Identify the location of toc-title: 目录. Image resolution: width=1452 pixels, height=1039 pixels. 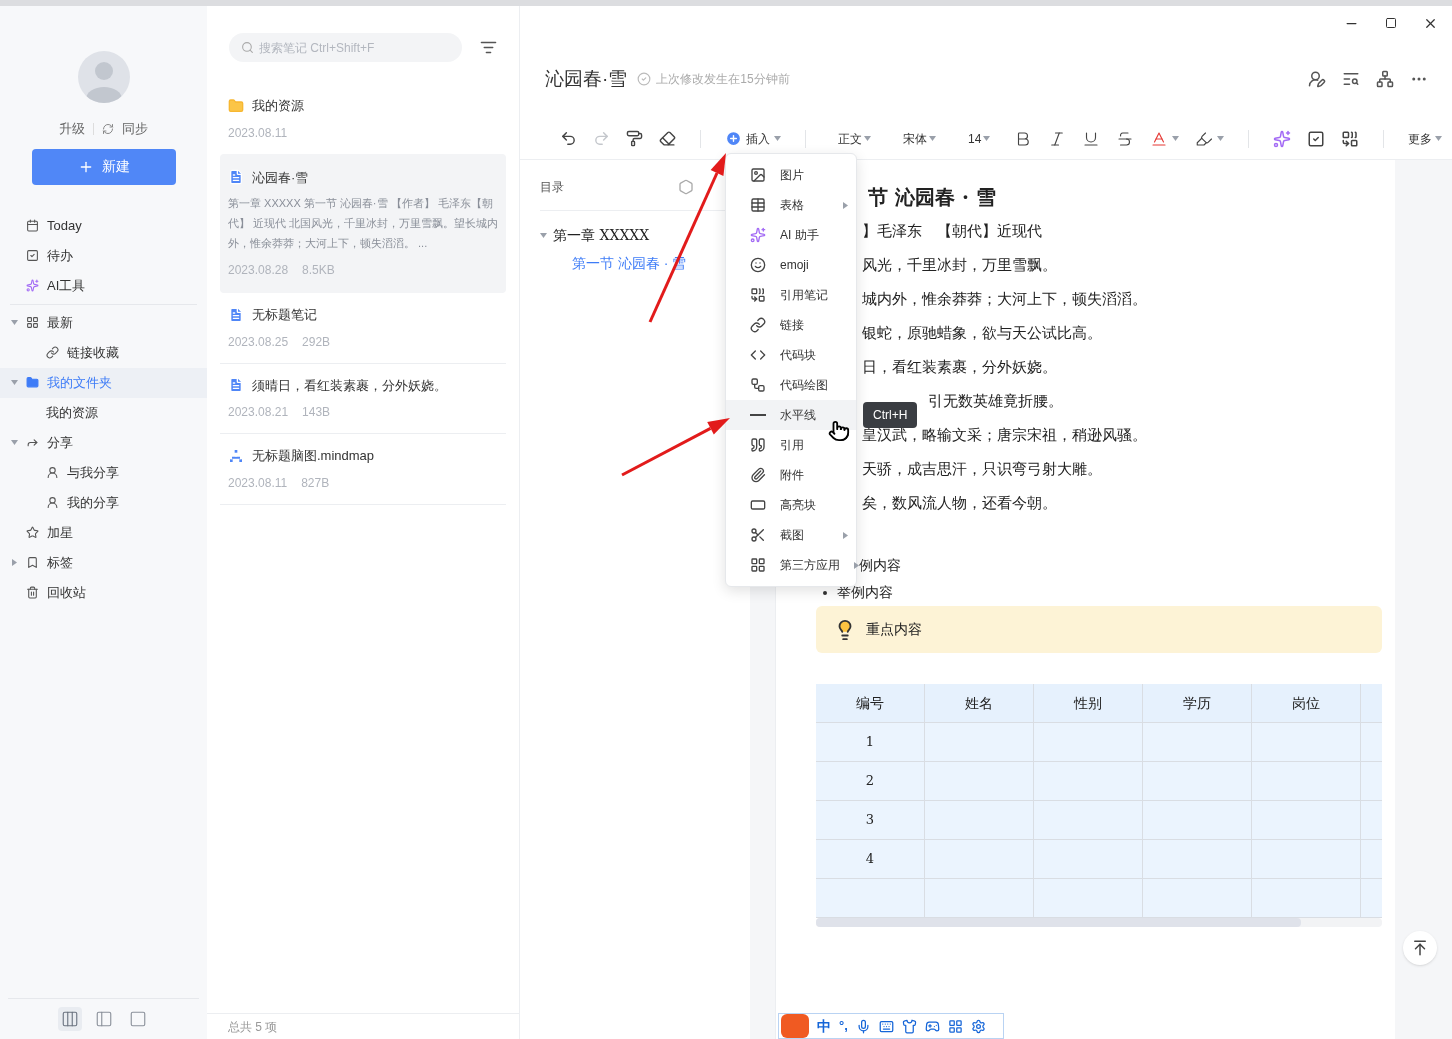
(552, 187).